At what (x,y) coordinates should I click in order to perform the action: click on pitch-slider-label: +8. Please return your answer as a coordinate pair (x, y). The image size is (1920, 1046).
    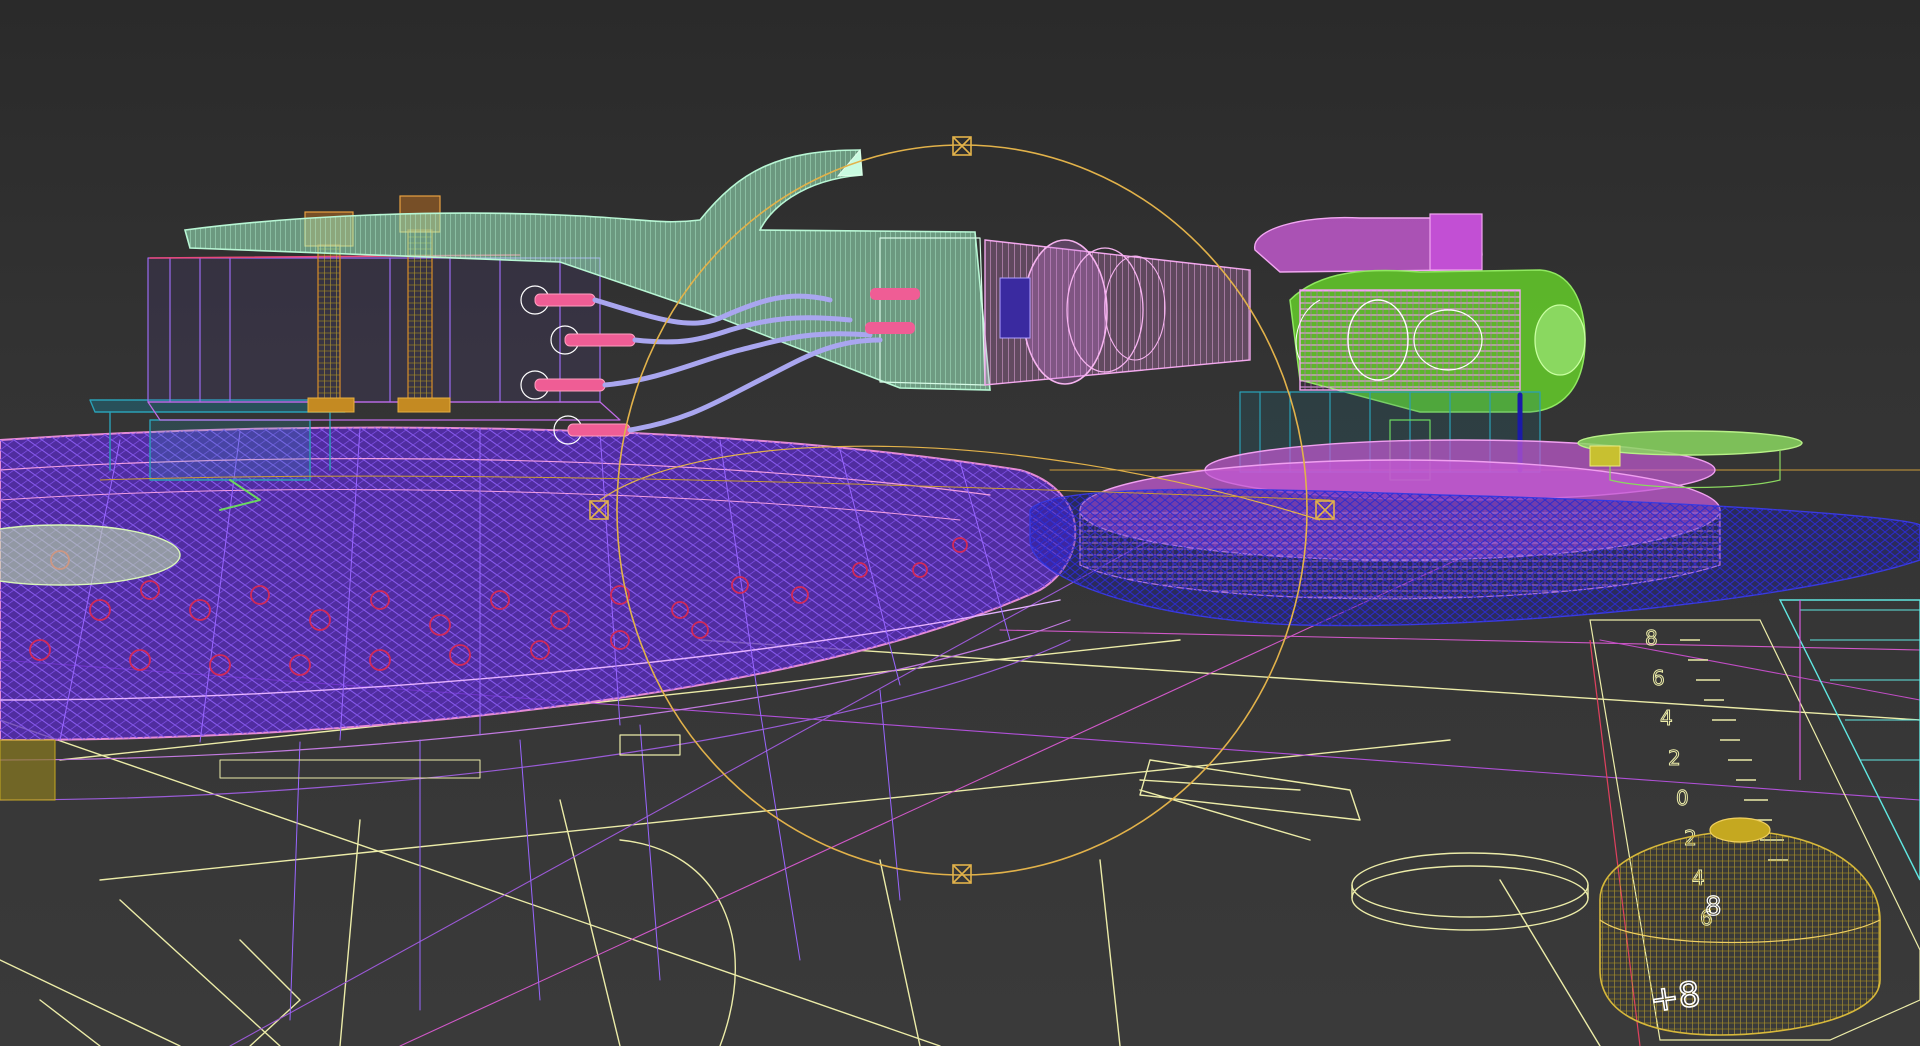
    Looking at the image, I should click on (1675, 997).